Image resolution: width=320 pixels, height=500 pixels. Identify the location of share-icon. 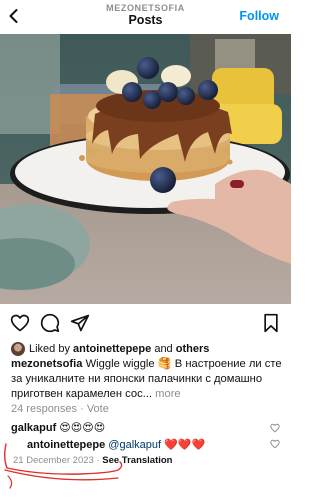
(80, 323).